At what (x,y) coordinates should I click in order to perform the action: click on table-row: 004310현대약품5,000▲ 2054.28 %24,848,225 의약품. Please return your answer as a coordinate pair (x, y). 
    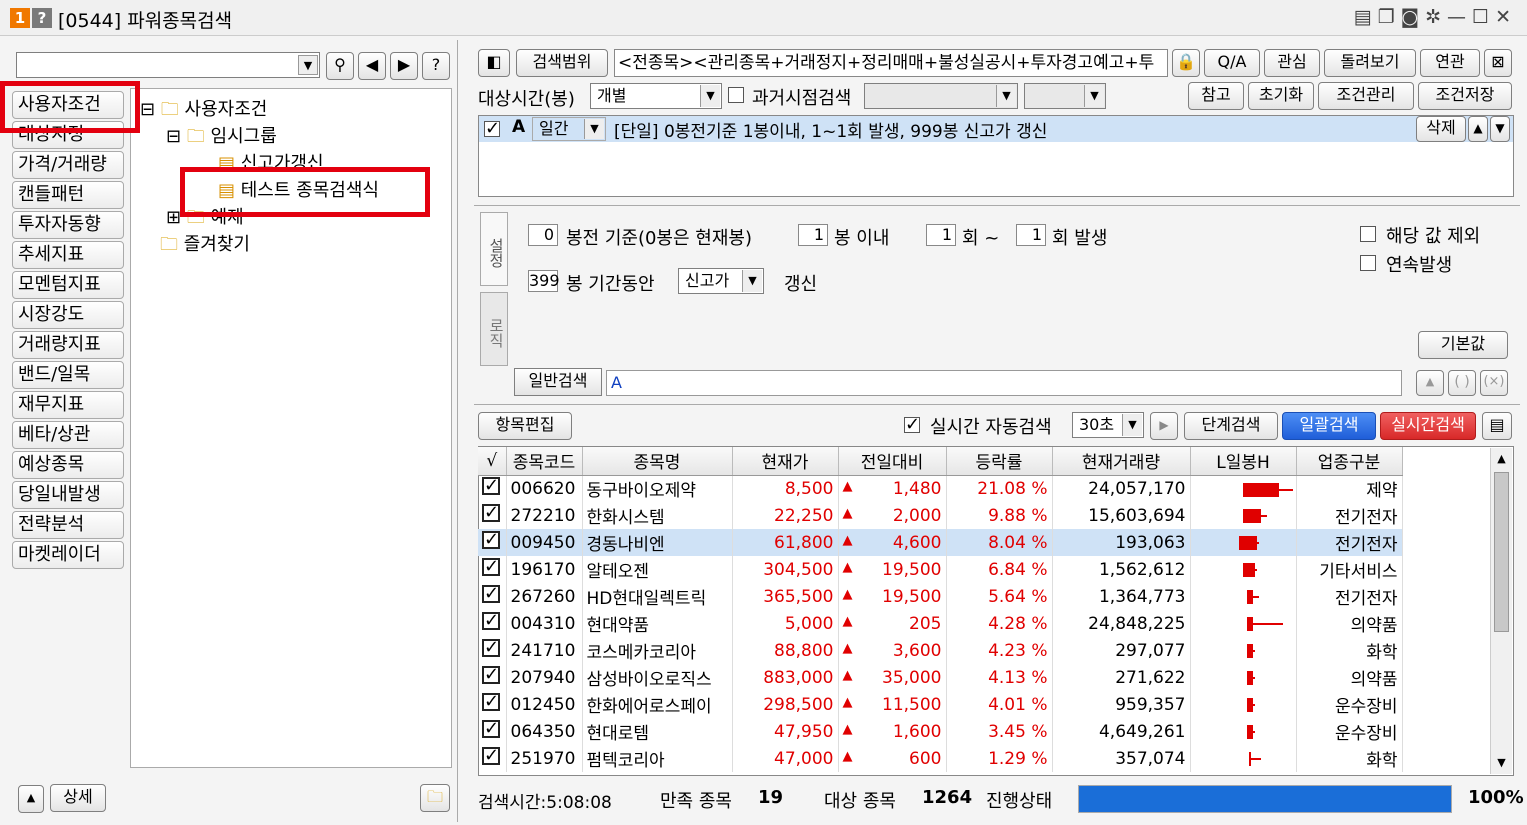
    Looking at the image, I should click on (940, 623).